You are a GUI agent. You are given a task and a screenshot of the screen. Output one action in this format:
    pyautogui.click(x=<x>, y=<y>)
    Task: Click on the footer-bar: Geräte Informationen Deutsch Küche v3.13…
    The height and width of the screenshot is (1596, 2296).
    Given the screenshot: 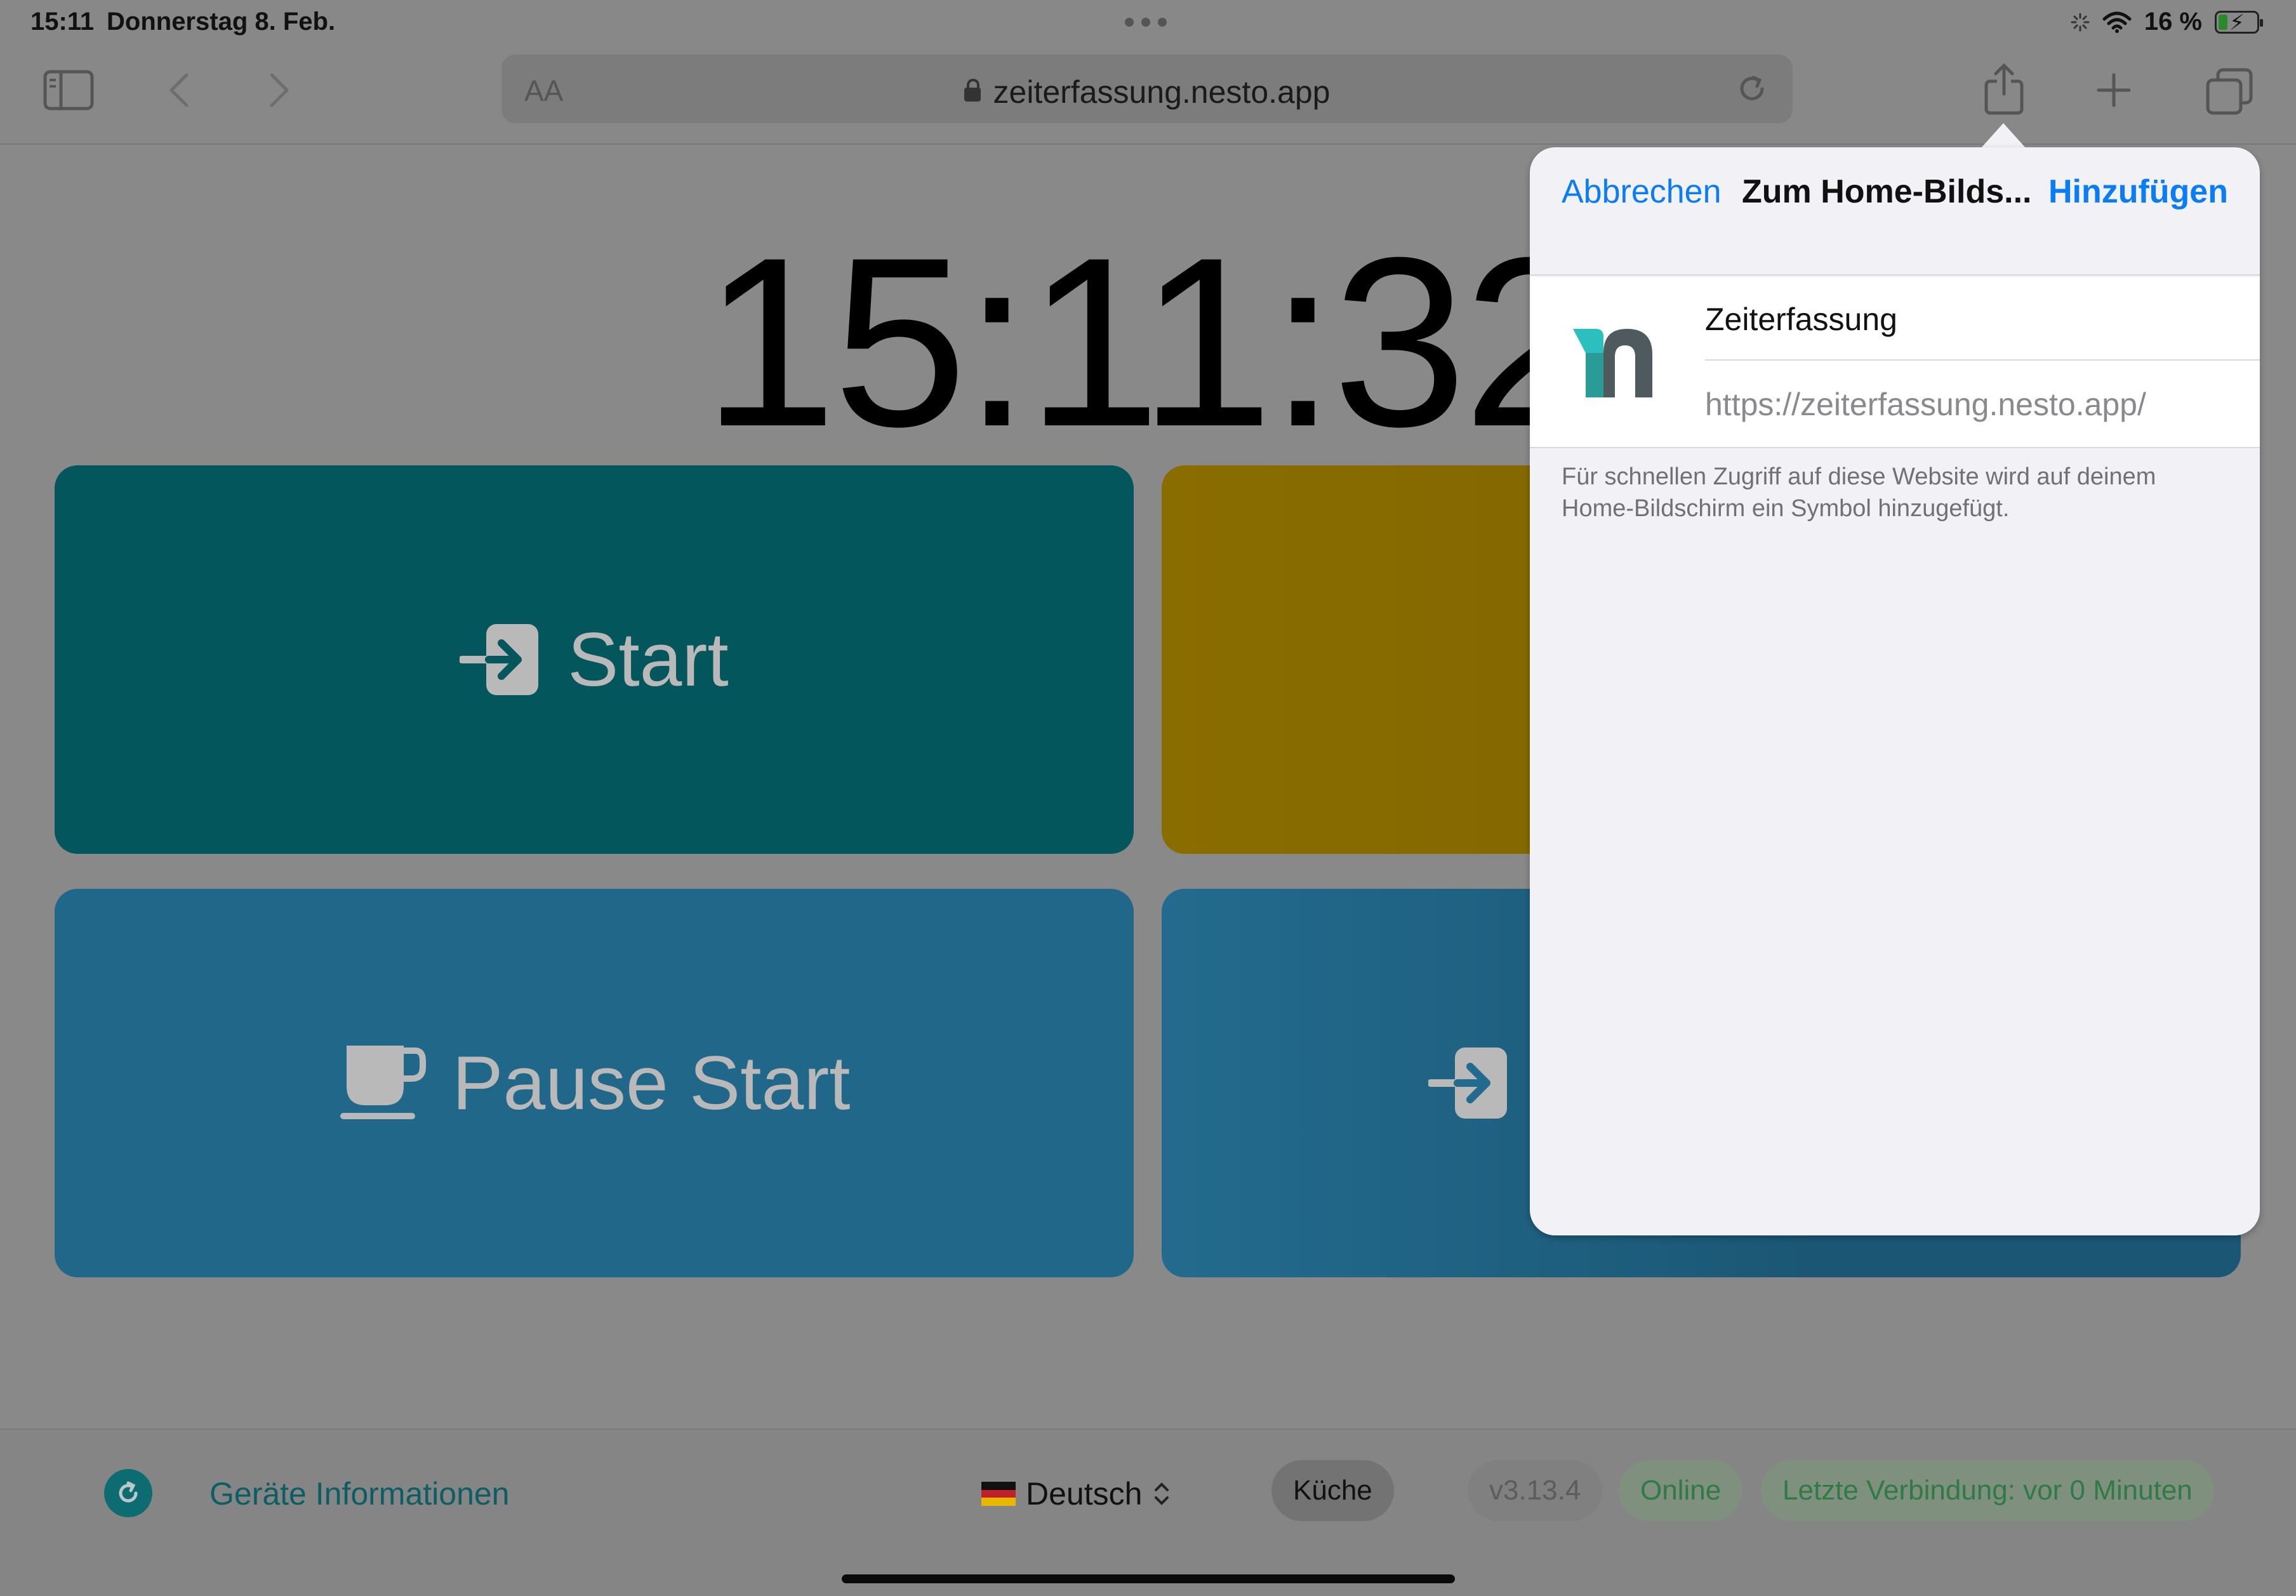 What is the action you would take?
    pyautogui.click(x=1148, y=1512)
    